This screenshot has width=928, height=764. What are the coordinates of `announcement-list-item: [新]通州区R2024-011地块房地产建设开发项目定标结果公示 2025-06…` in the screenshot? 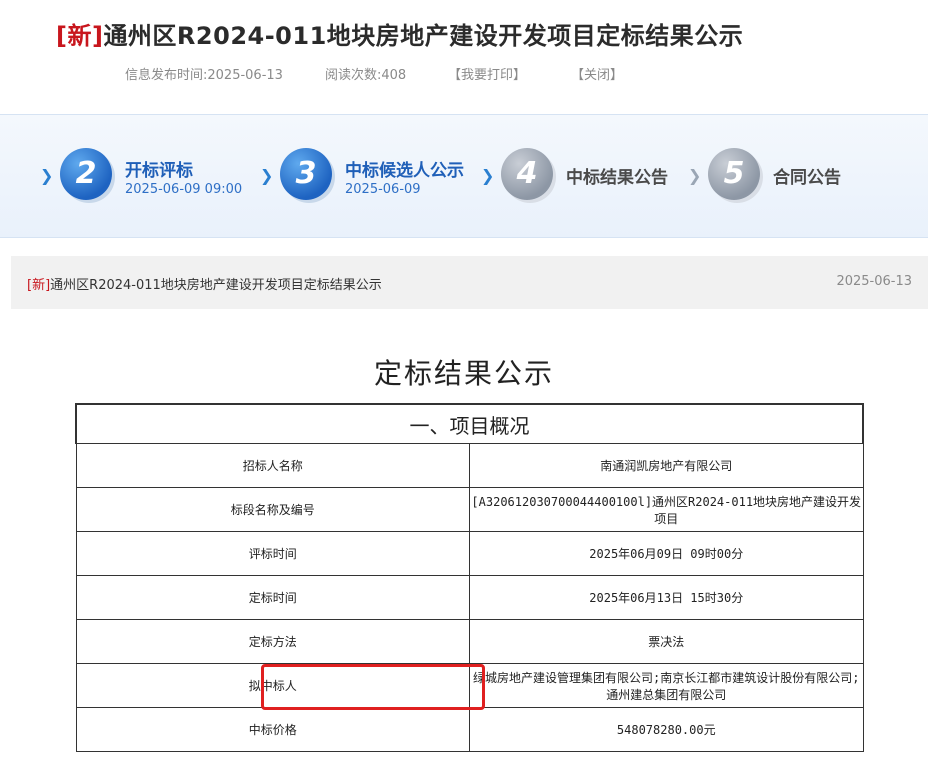 It's located at (469, 282).